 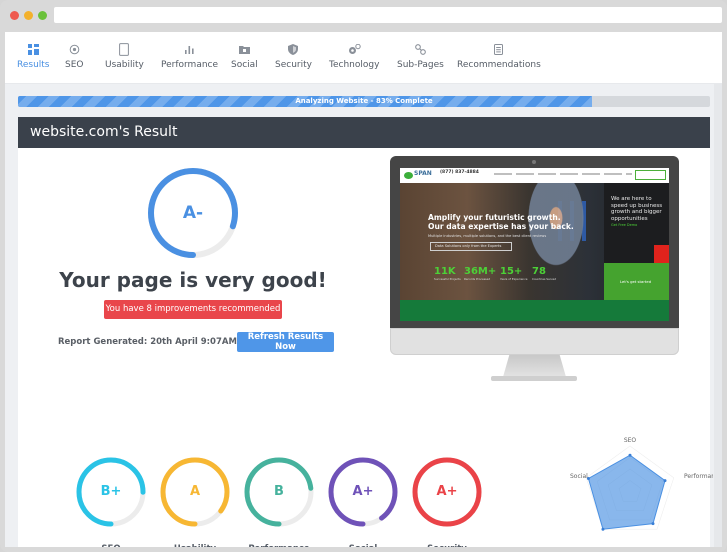 I want to click on hero-headline-line2: Our data expertise has your back., so click(x=501, y=226).